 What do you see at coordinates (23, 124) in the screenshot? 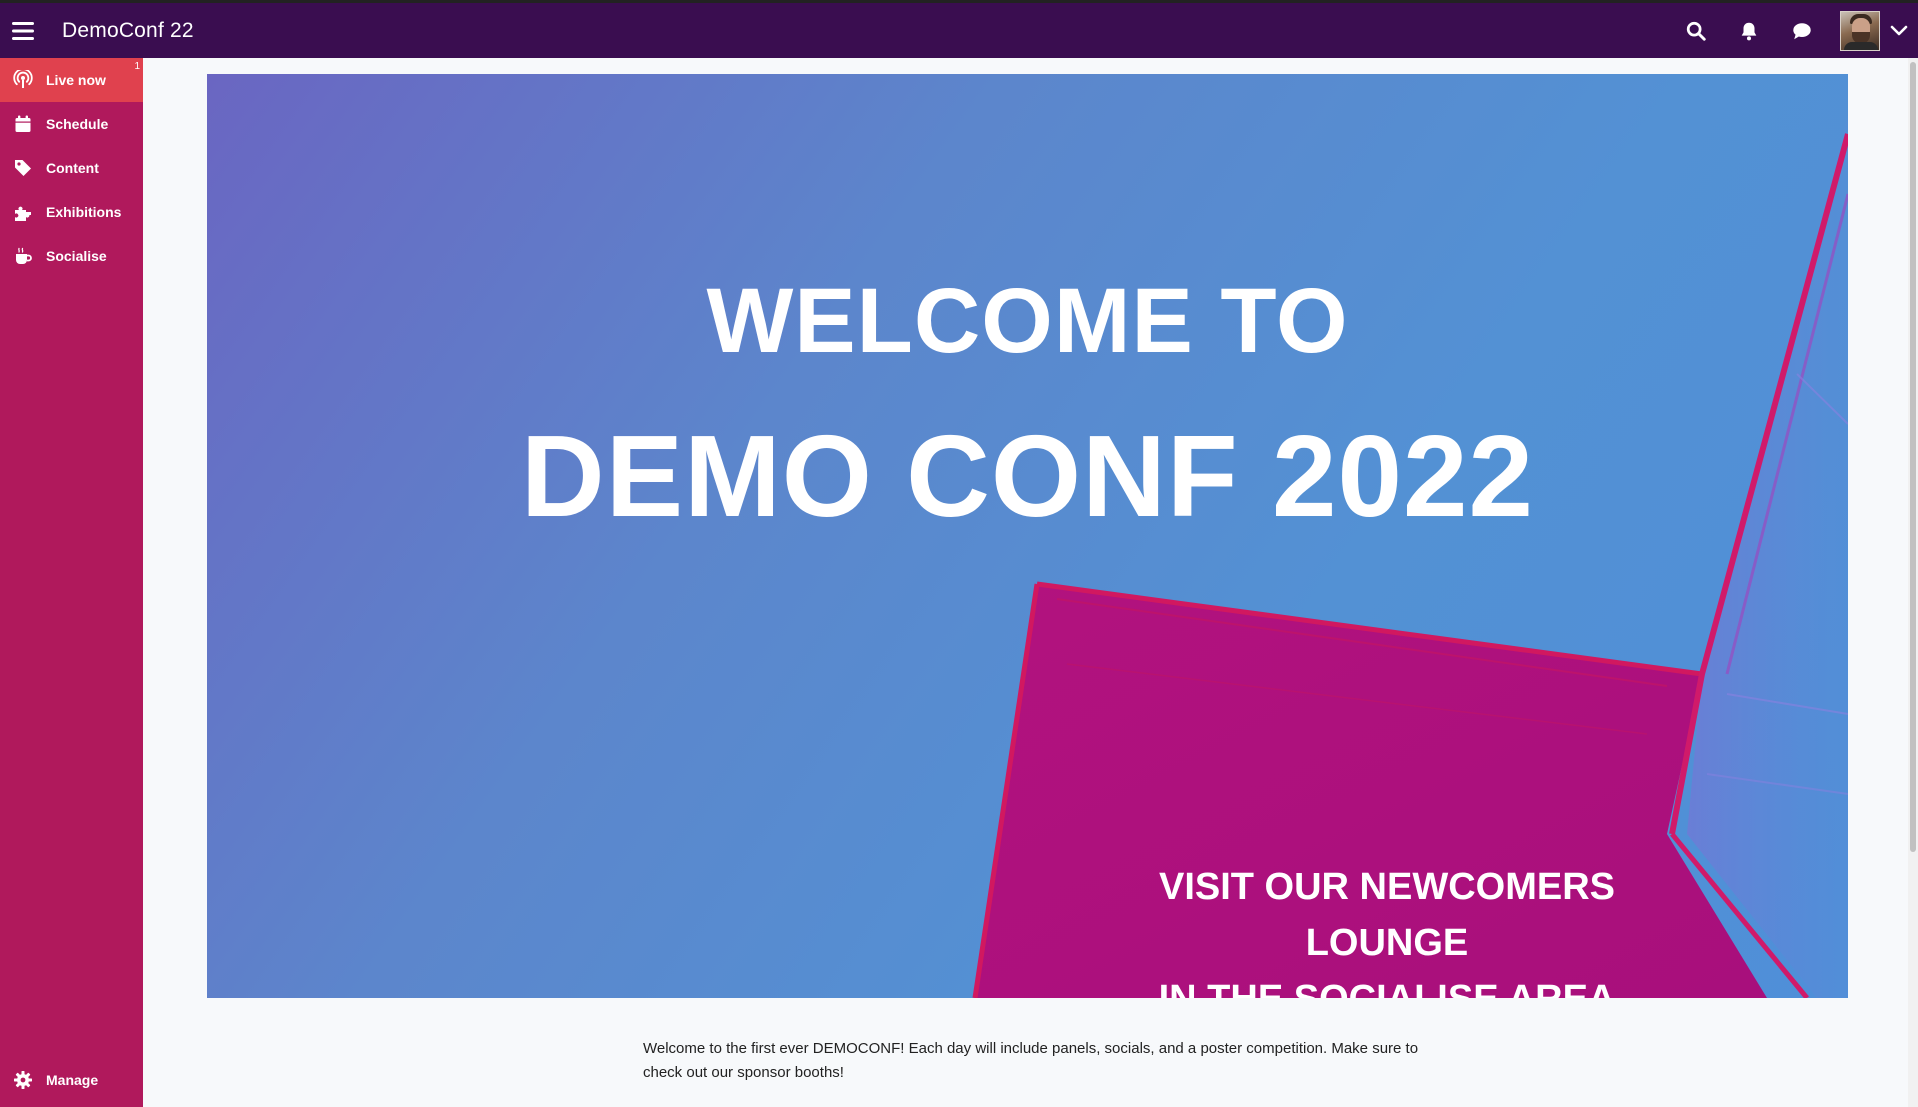
I see `calendar-icon` at bounding box center [23, 124].